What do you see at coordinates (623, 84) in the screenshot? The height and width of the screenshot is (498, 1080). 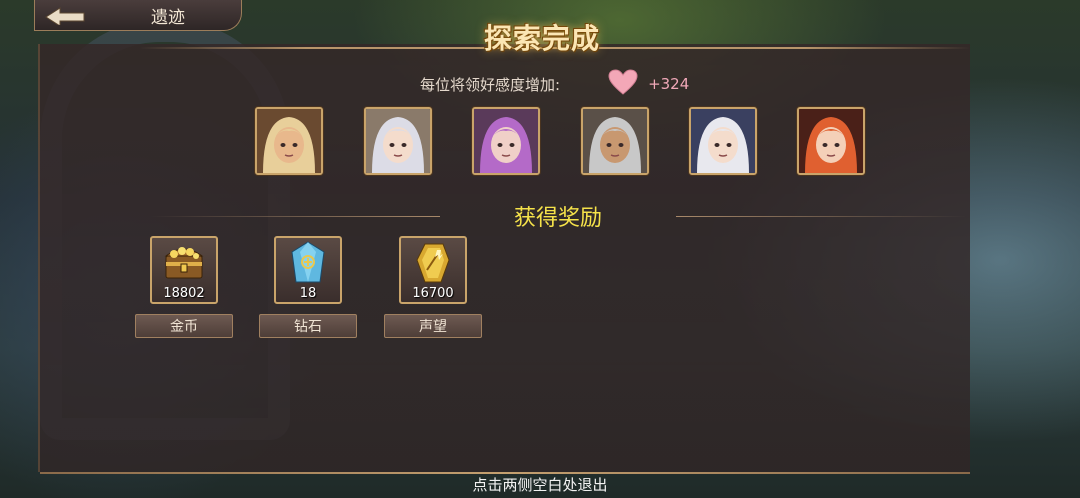 I see `heart-icon` at bounding box center [623, 84].